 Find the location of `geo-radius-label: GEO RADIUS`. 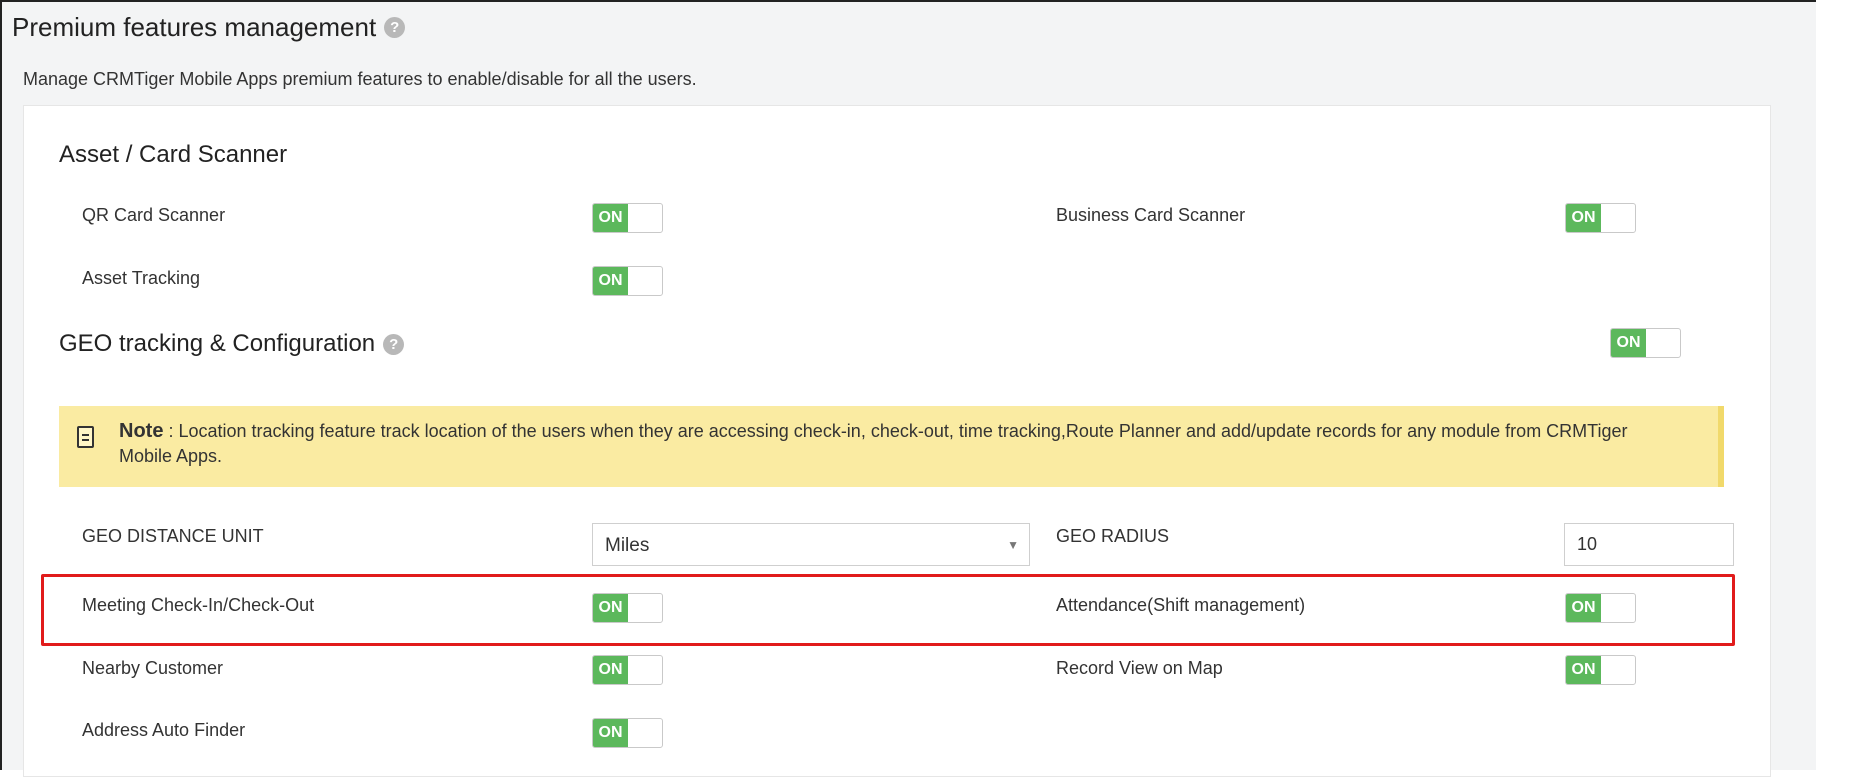

geo-radius-label: GEO RADIUS is located at coordinates (1113, 536).